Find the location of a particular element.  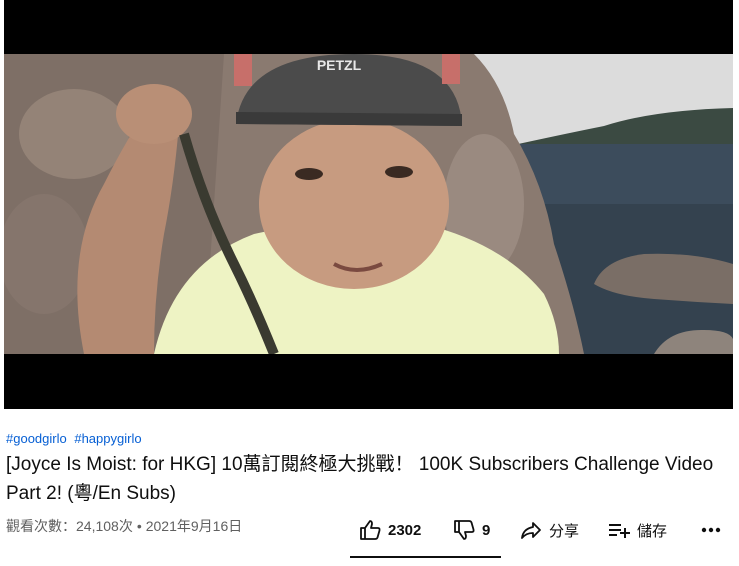

more-actions-button is located at coordinates (711, 530).